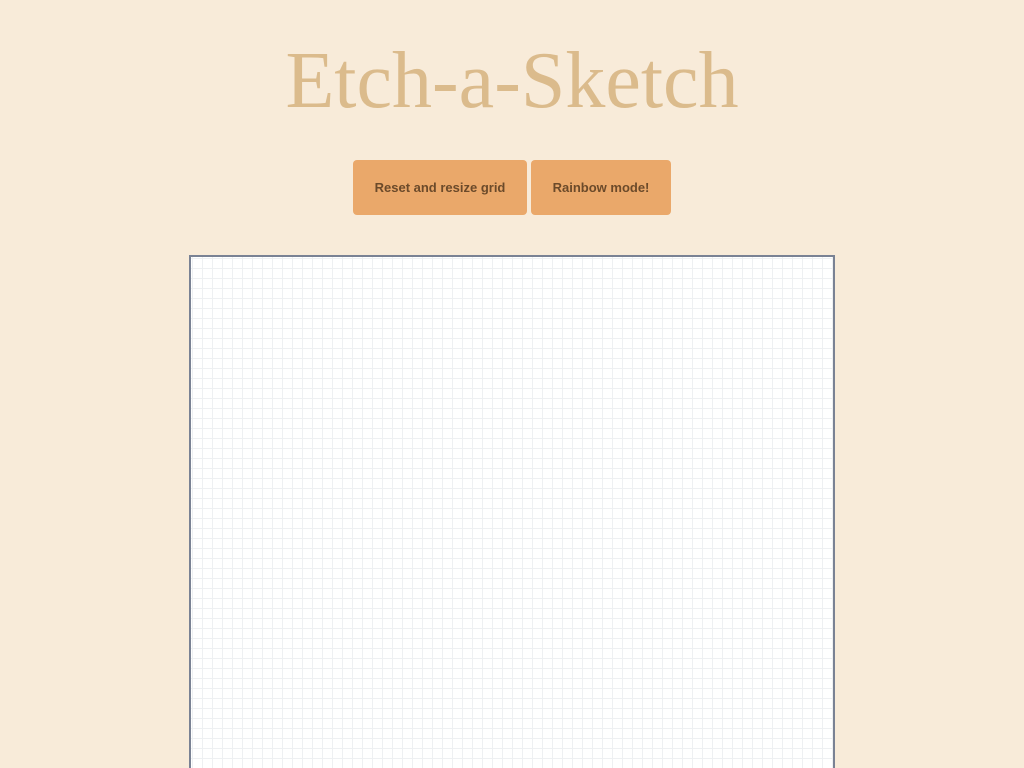  What do you see at coordinates (601, 187) in the screenshot?
I see `rainbow-mode-button: Rainbow mode!` at bounding box center [601, 187].